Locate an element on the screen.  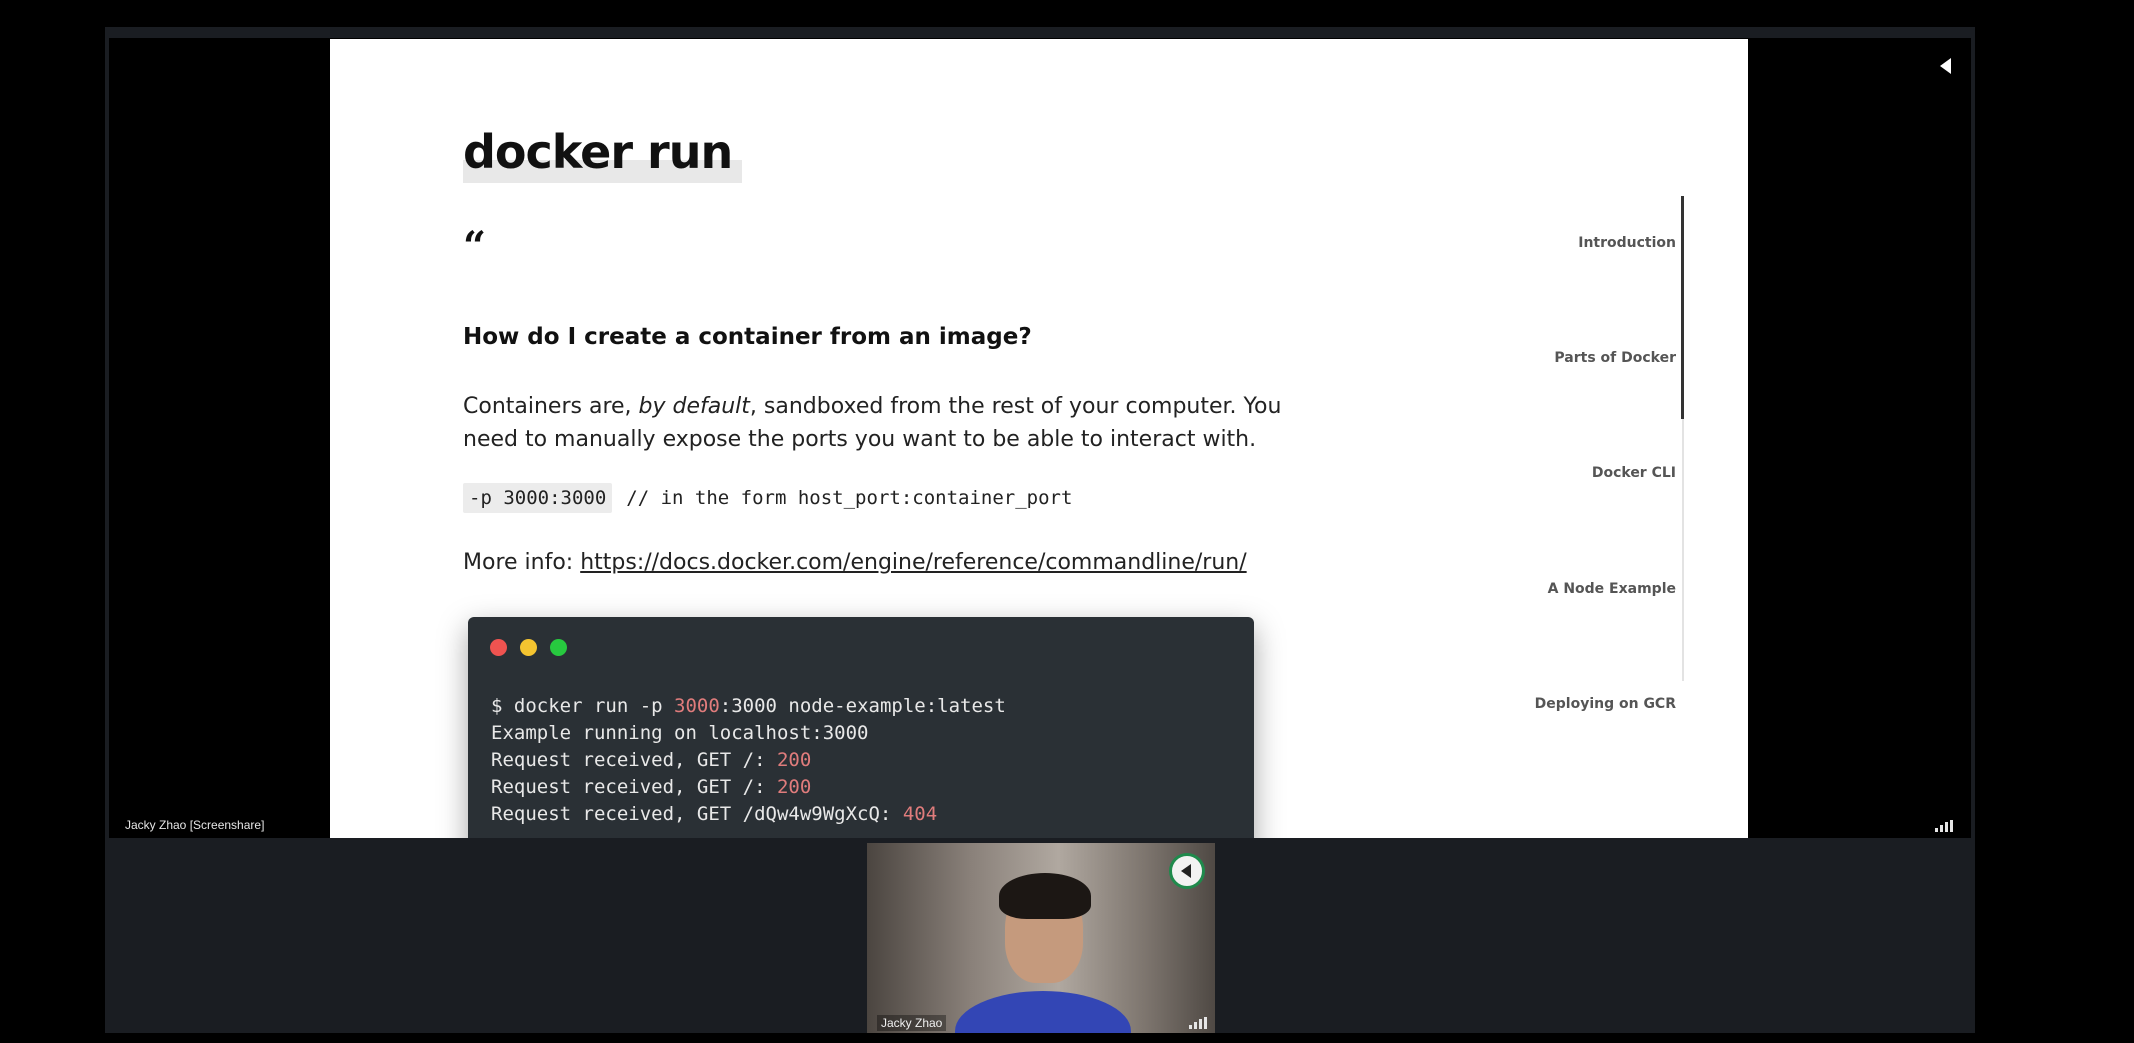
code-comment: // in the form host_port:container_port is located at coordinates (849, 498).